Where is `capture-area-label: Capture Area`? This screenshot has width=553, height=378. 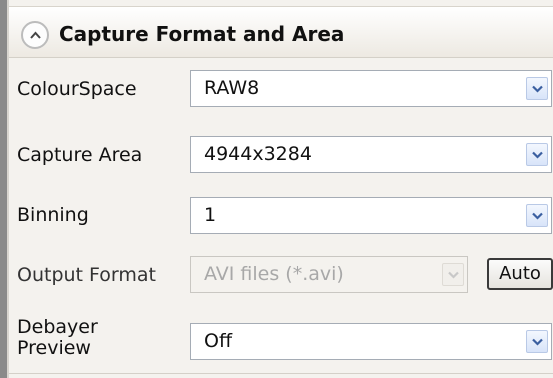
capture-area-label: Capture Area is located at coordinates (80, 155).